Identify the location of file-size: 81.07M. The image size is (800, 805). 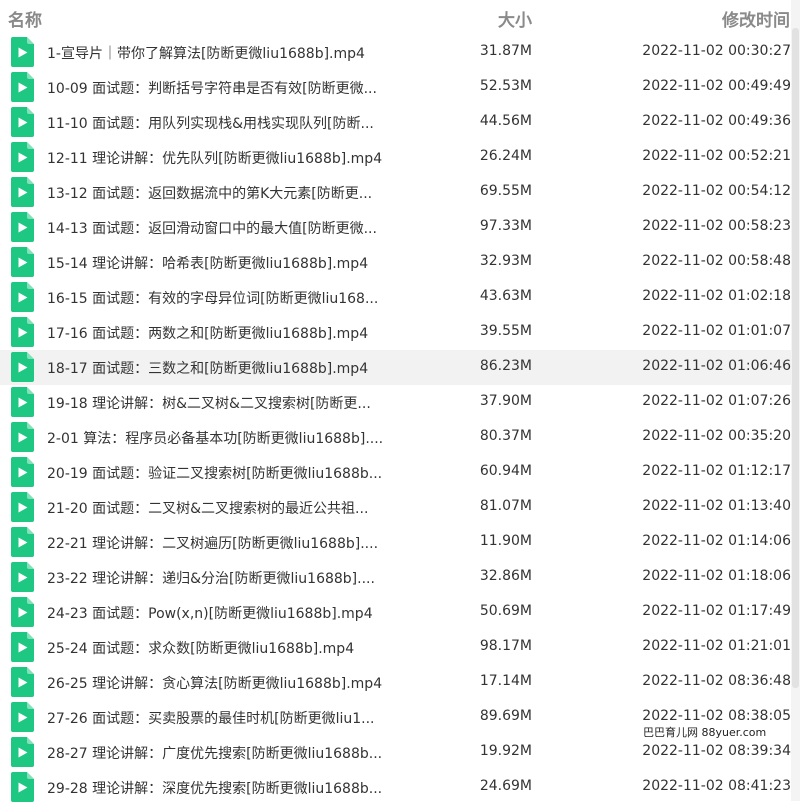
(505, 506).